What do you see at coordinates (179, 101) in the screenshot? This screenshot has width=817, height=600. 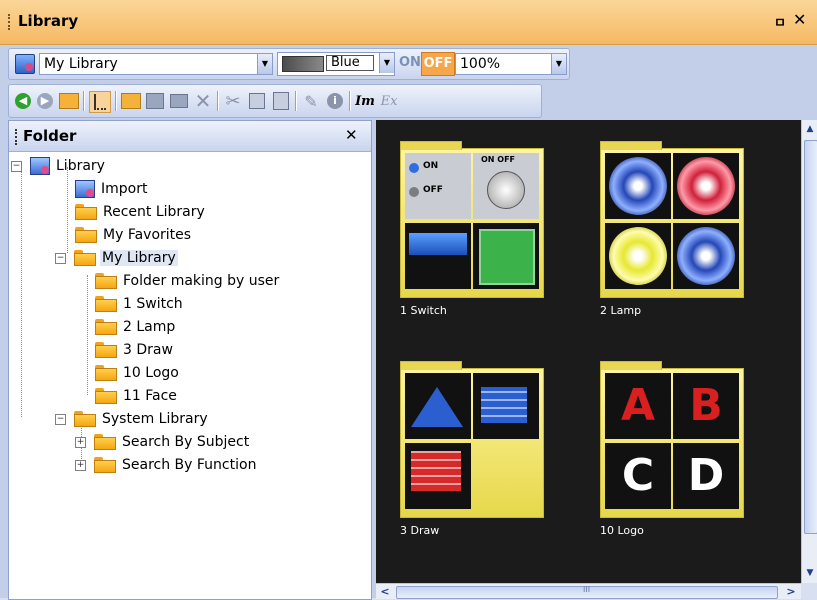 I see `export-icon` at bounding box center [179, 101].